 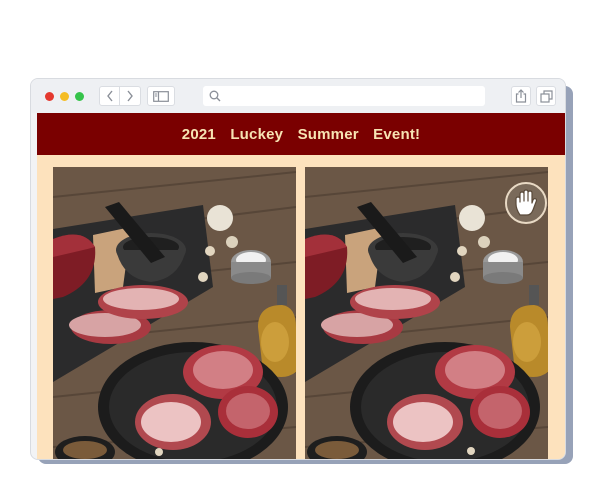 I want to click on chevron-left-icon, so click(x=109, y=96).